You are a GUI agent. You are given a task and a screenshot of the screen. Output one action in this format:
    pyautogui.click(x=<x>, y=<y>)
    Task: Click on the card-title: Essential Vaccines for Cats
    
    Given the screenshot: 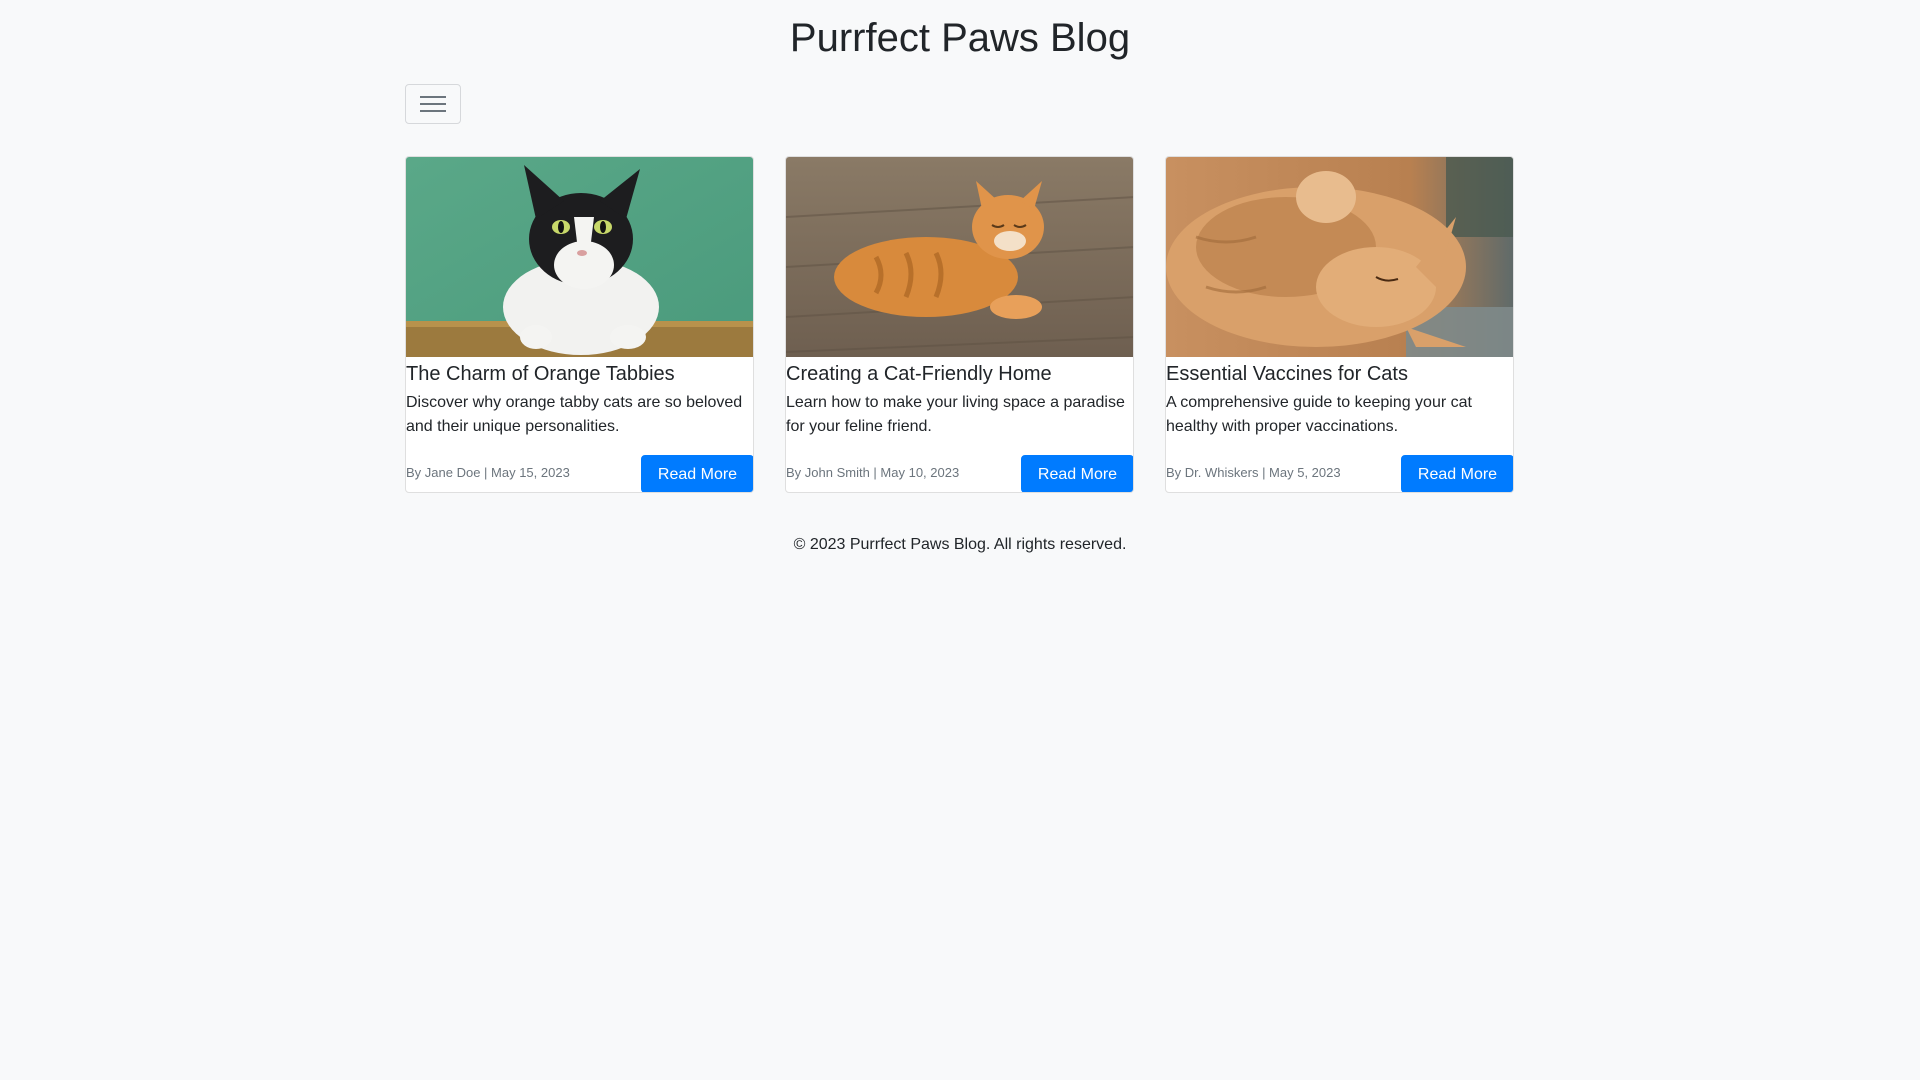 What is the action you would take?
    pyautogui.click(x=1287, y=374)
    